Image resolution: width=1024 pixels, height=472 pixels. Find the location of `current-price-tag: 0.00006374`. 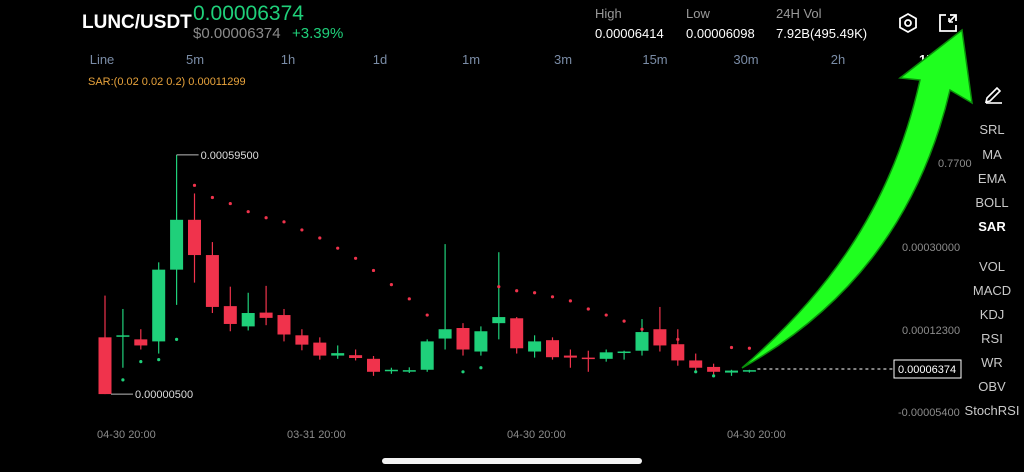

current-price-tag: 0.00006374 is located at coordinates (927, 370).